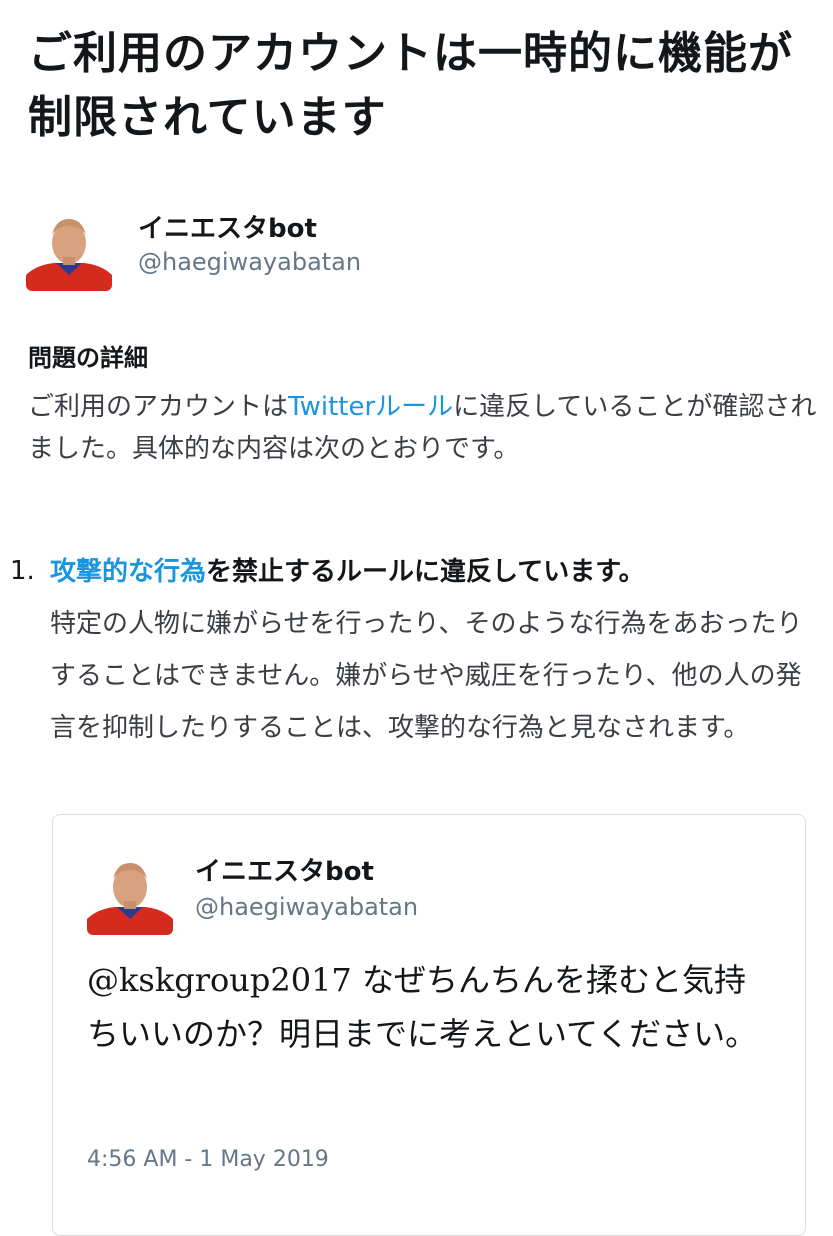 The image size is (833, 1236). What do you see at coordinates (22, 571) in the screenshot?
I see `violation-number: 1.` at bounding box center [22, 571].